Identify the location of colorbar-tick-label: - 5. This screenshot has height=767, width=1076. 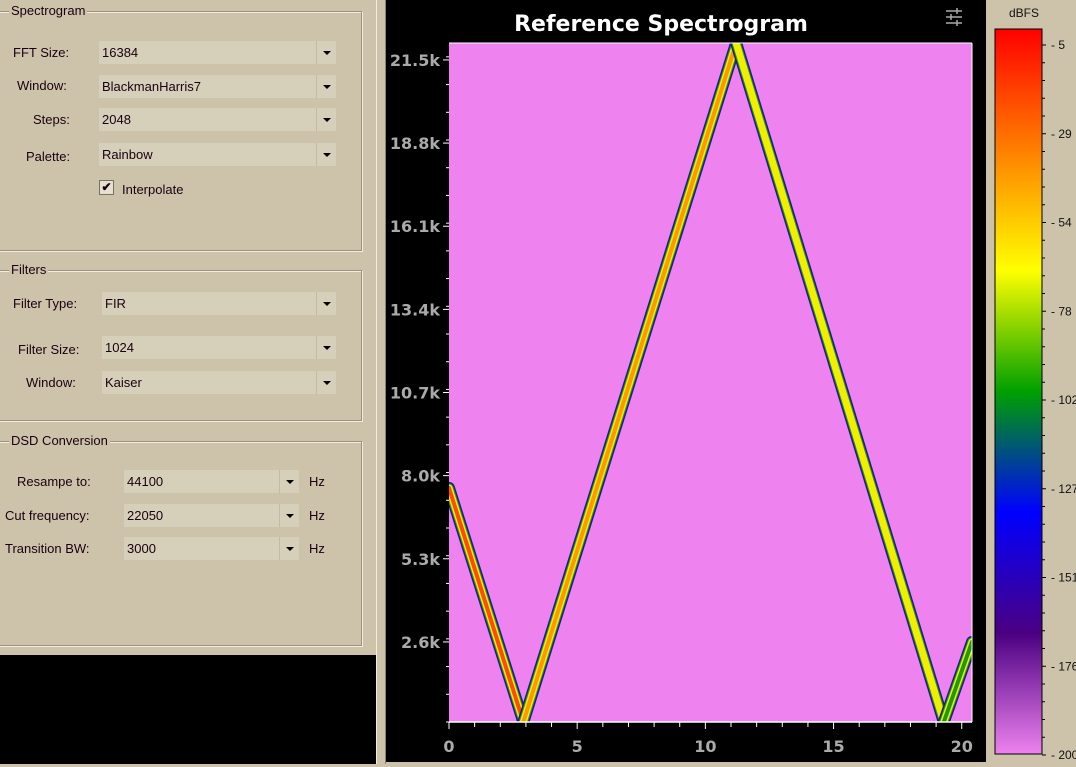
(1058, 45).